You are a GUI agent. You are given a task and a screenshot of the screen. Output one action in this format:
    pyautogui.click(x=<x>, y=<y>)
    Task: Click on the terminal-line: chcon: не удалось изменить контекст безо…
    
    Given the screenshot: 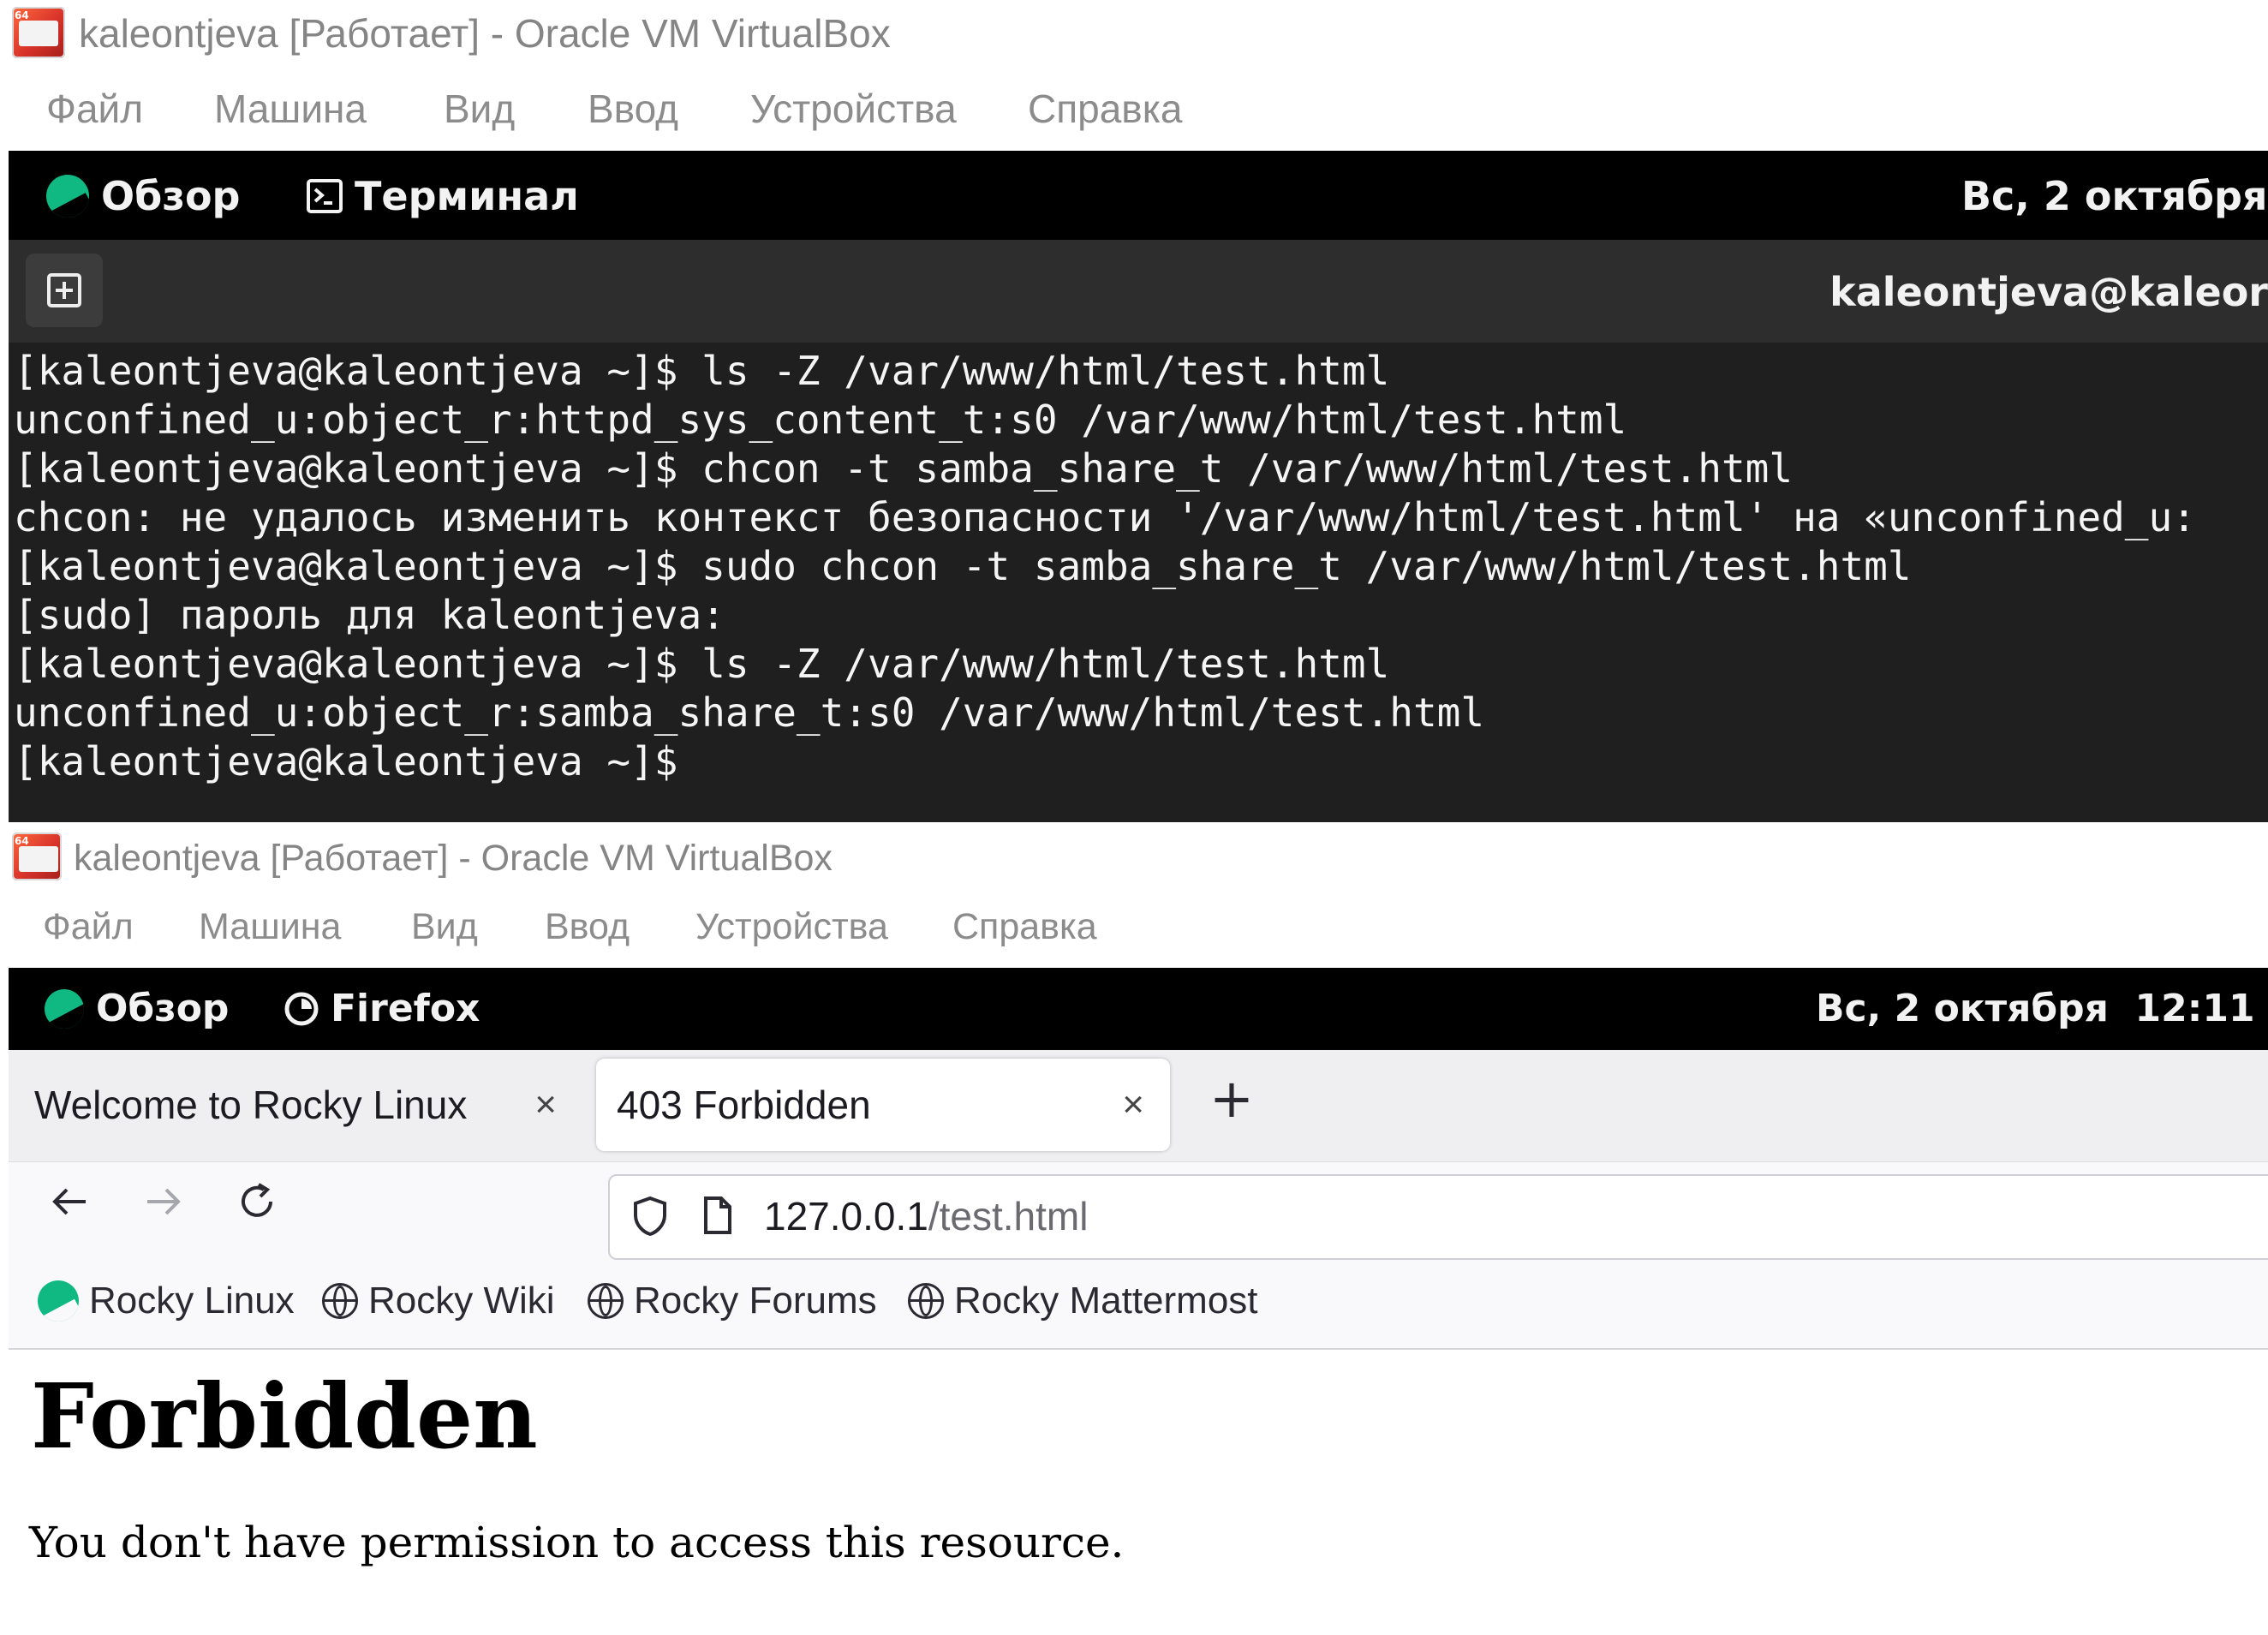 What is the action you would take?
    pyautogui.click(x=1105, y=517)
    